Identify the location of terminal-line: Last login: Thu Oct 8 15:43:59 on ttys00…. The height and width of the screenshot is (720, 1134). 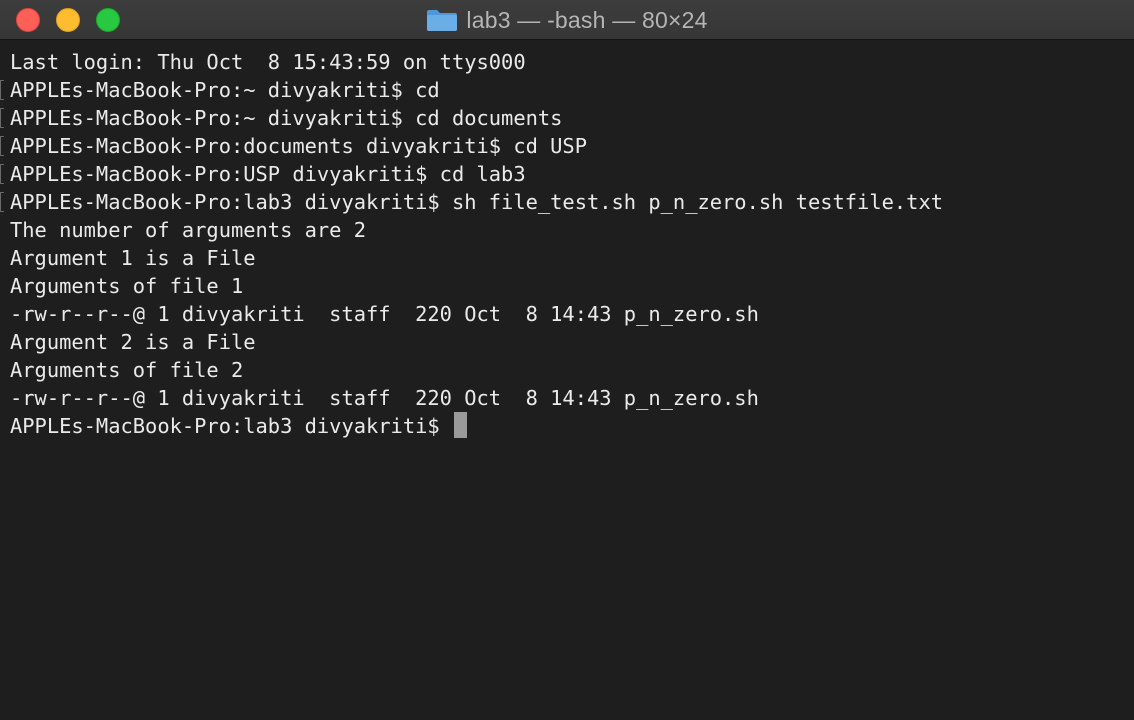
(268, 62).